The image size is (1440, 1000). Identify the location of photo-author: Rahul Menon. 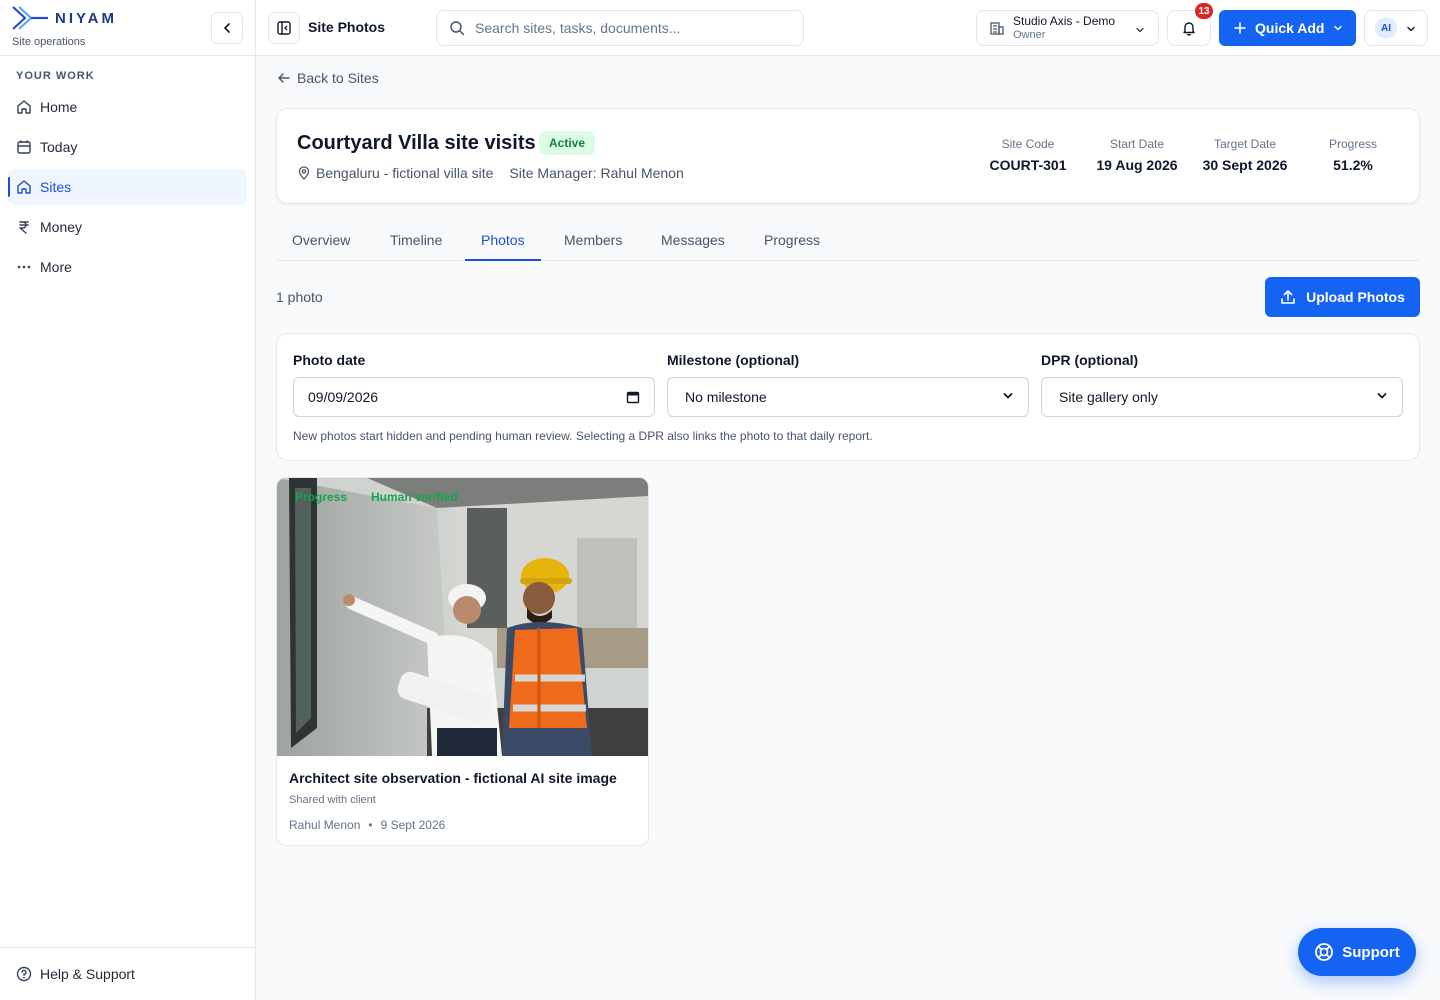
(325, 825).